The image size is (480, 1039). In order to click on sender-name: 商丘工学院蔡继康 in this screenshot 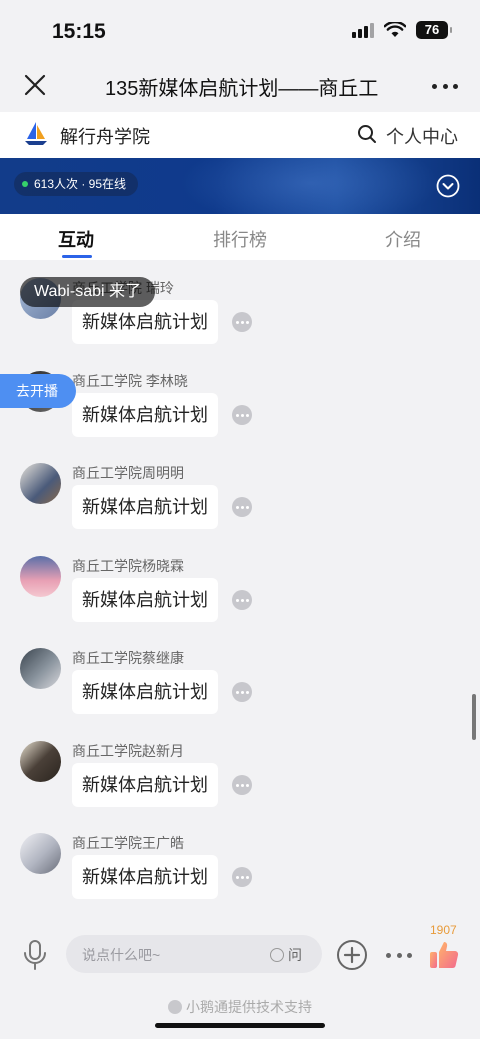, I will do `click(128, 658)`.